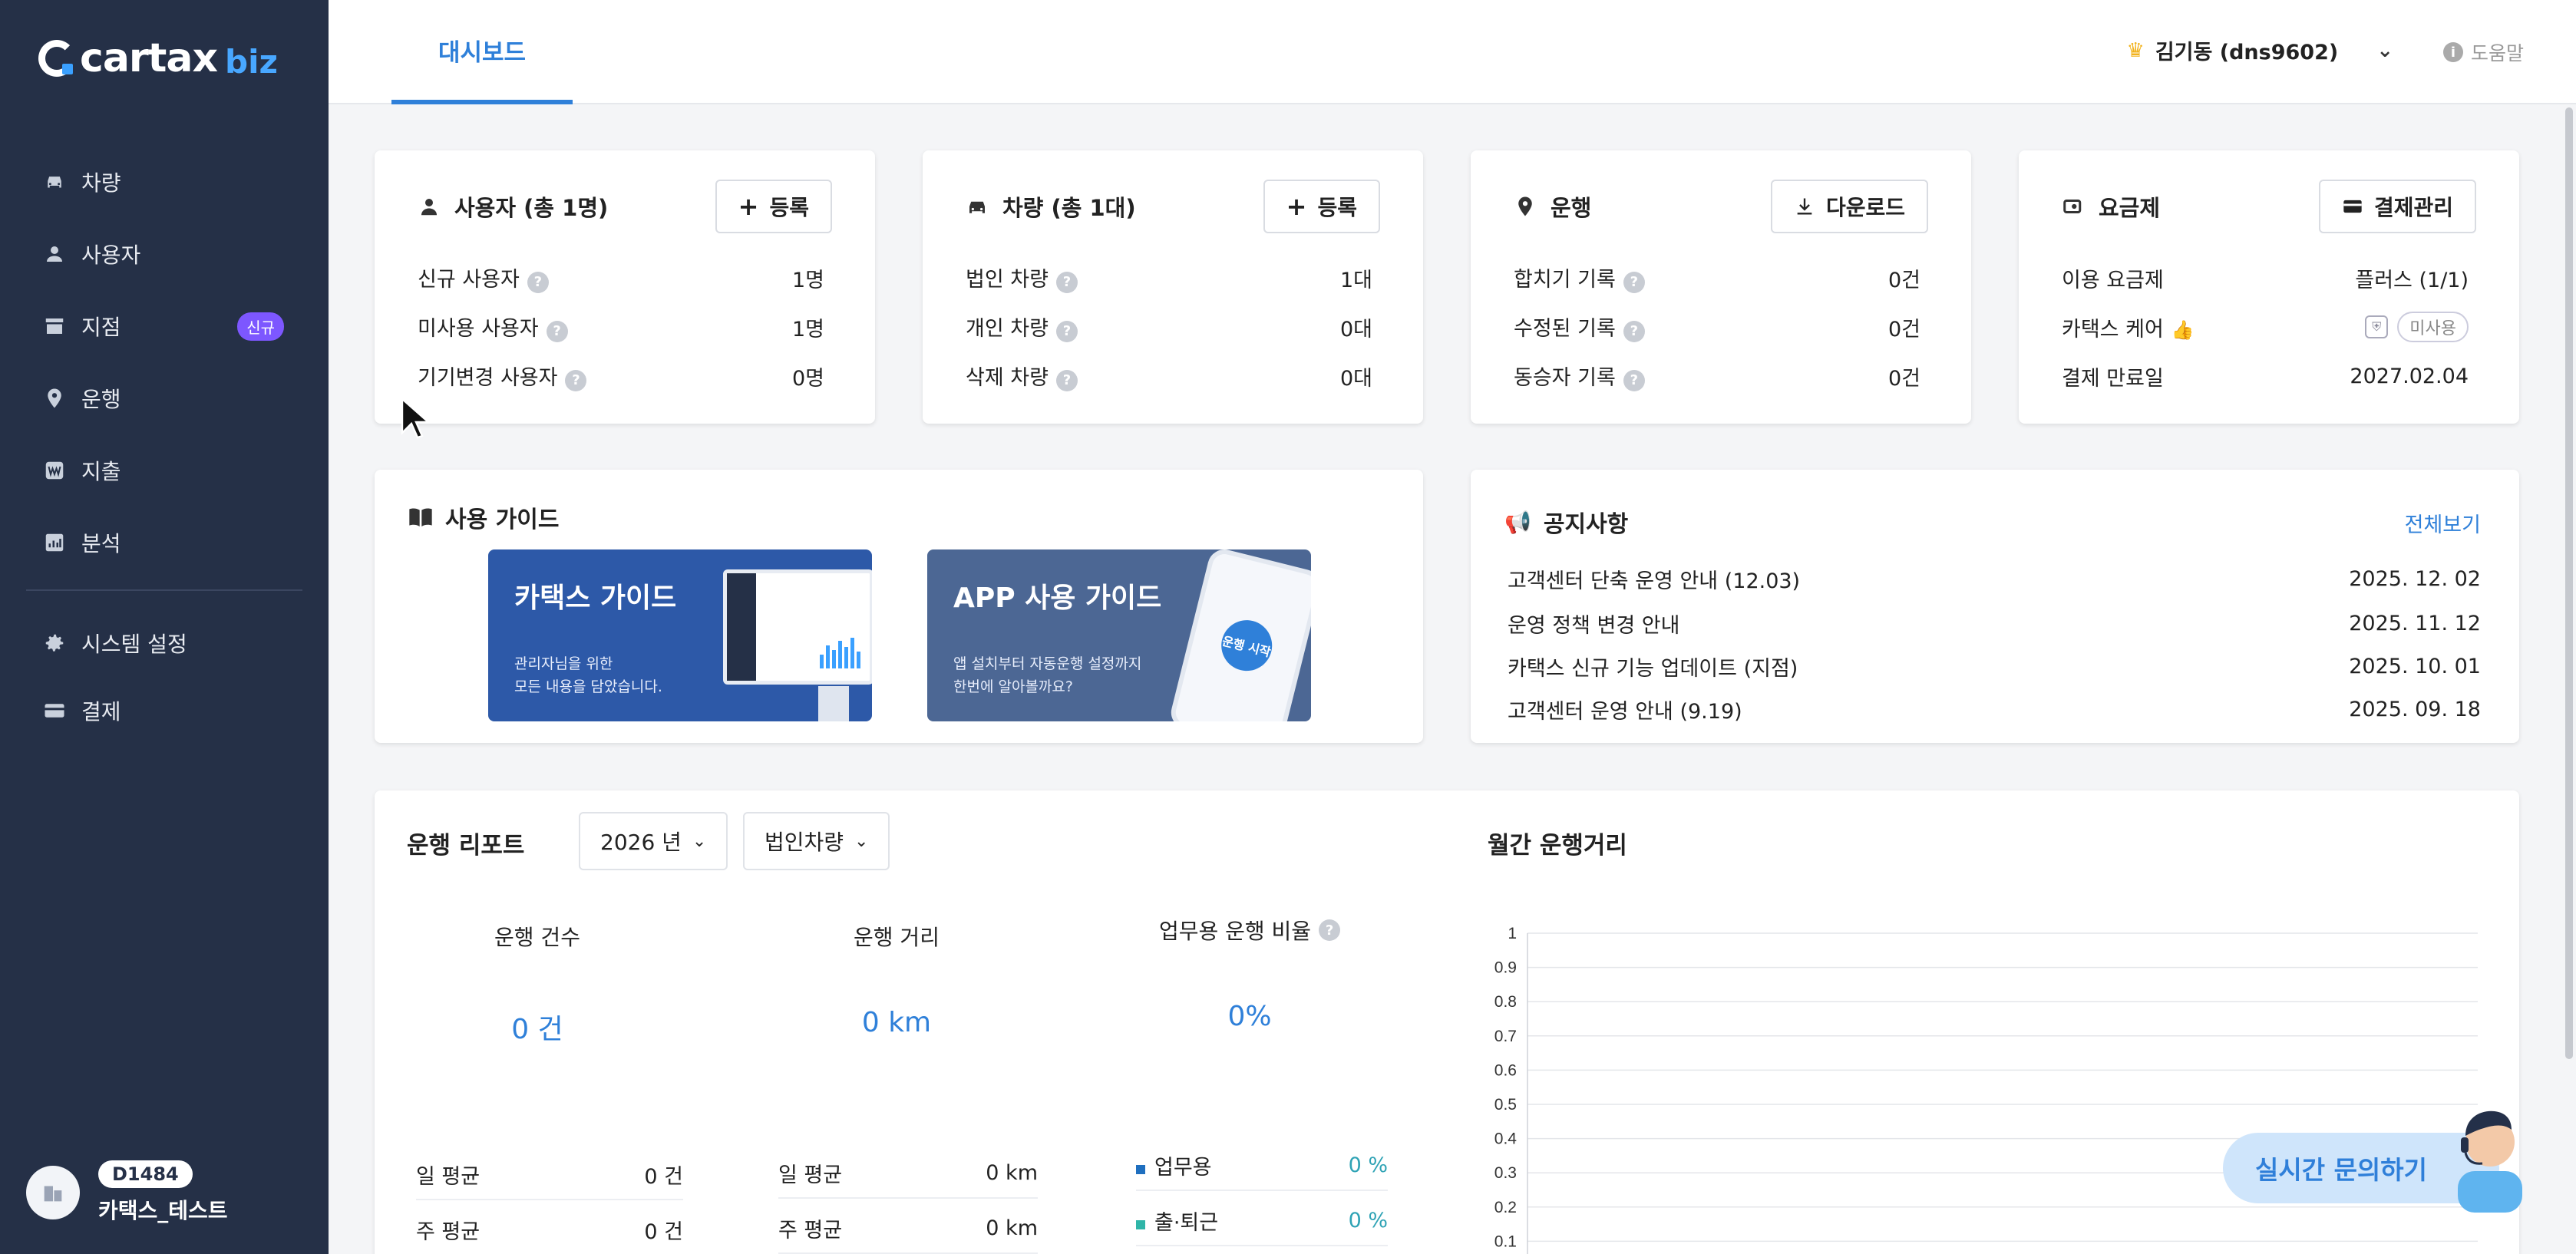 This screenshot has height=1254, width=2576. I want to click on register-vehicle-button: + 등록, so click(1321, 206).